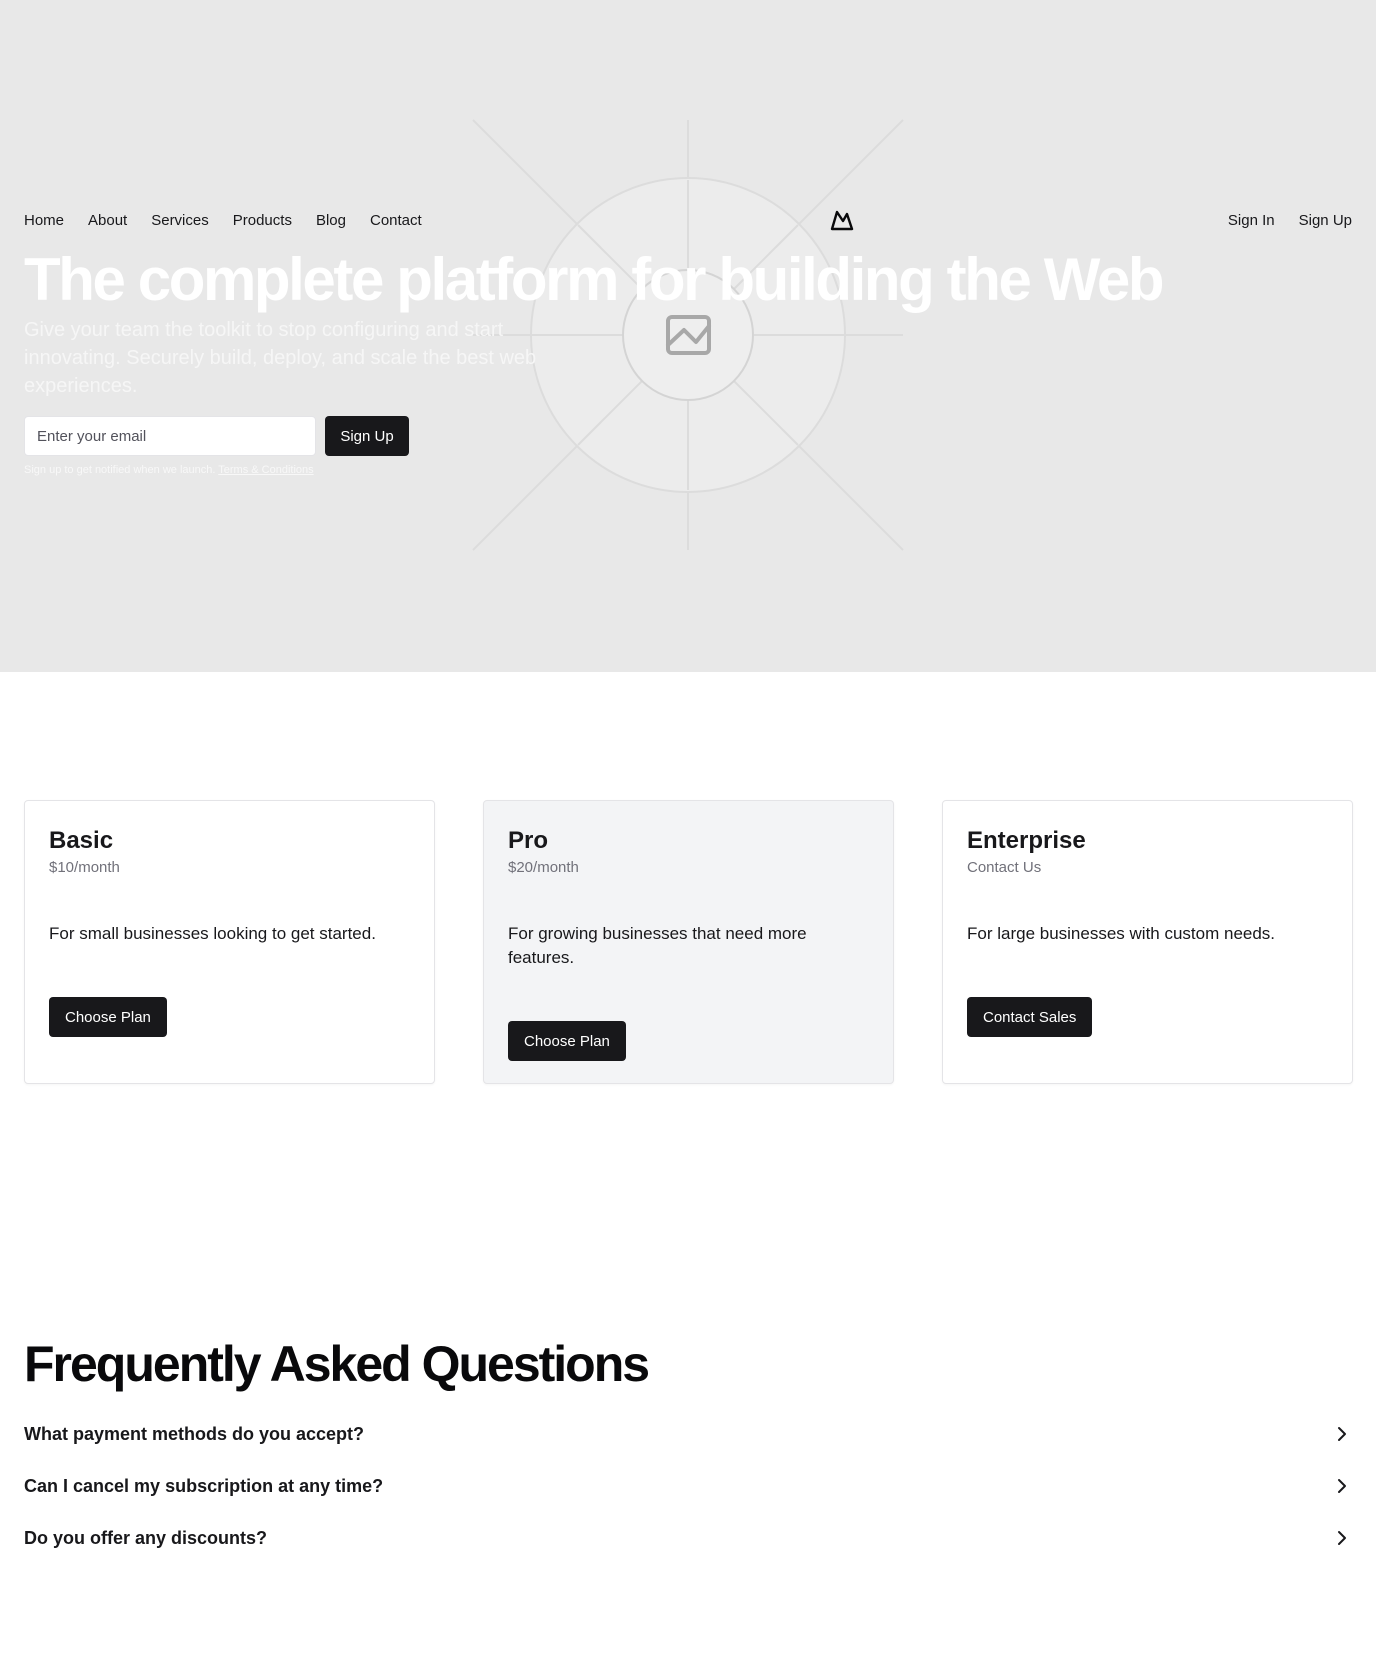 Image resolution: width=1376 pixels, height=1680 pixels. What do you see at coordinates (107, 220) in the screenshot?
I see `nav-link-about: About` at bounding box center [107, 220].